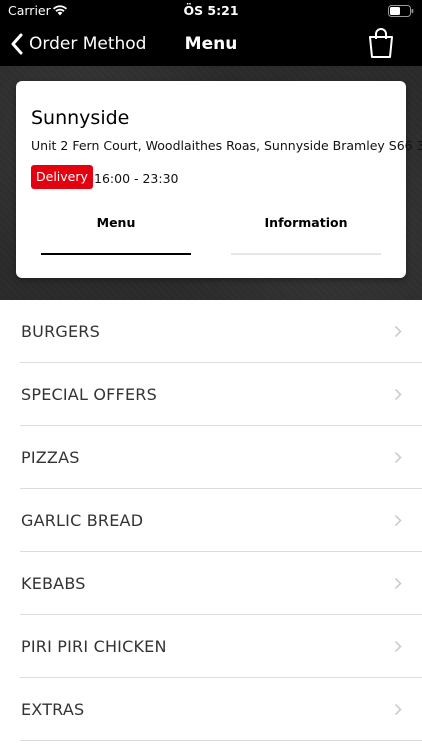  Describe the element at coordinates (116, 232) in the screenshot. I see `tab-menu: Menu` at that location.